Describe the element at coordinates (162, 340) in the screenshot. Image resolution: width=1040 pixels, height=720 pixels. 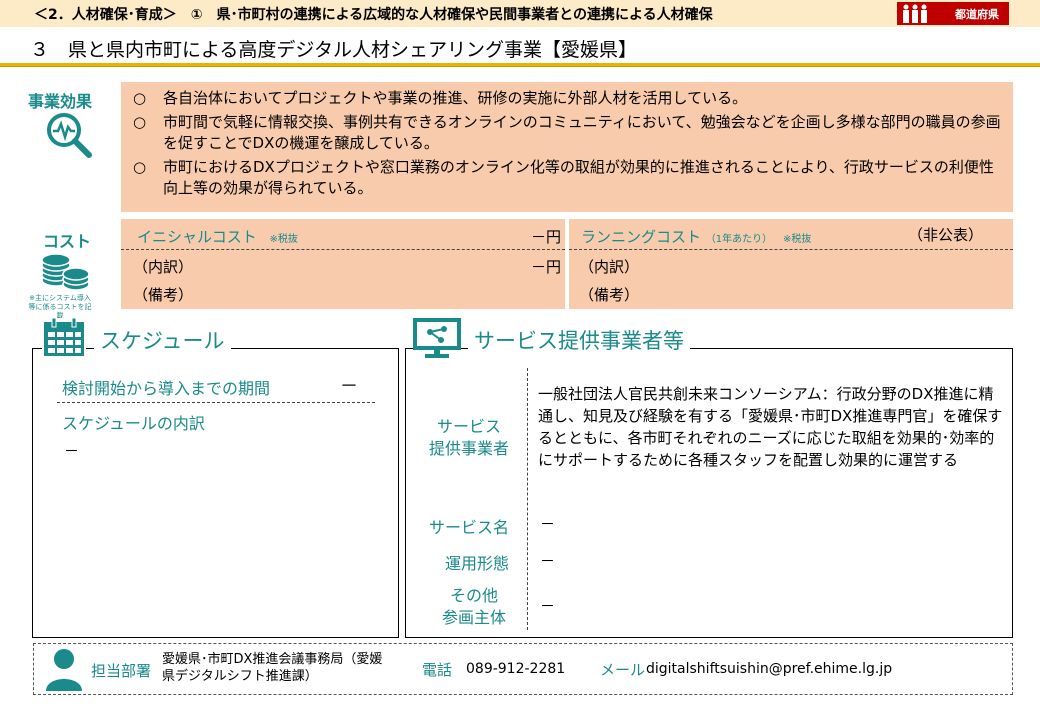
I see `schedule-title: スケジュール` at that location.